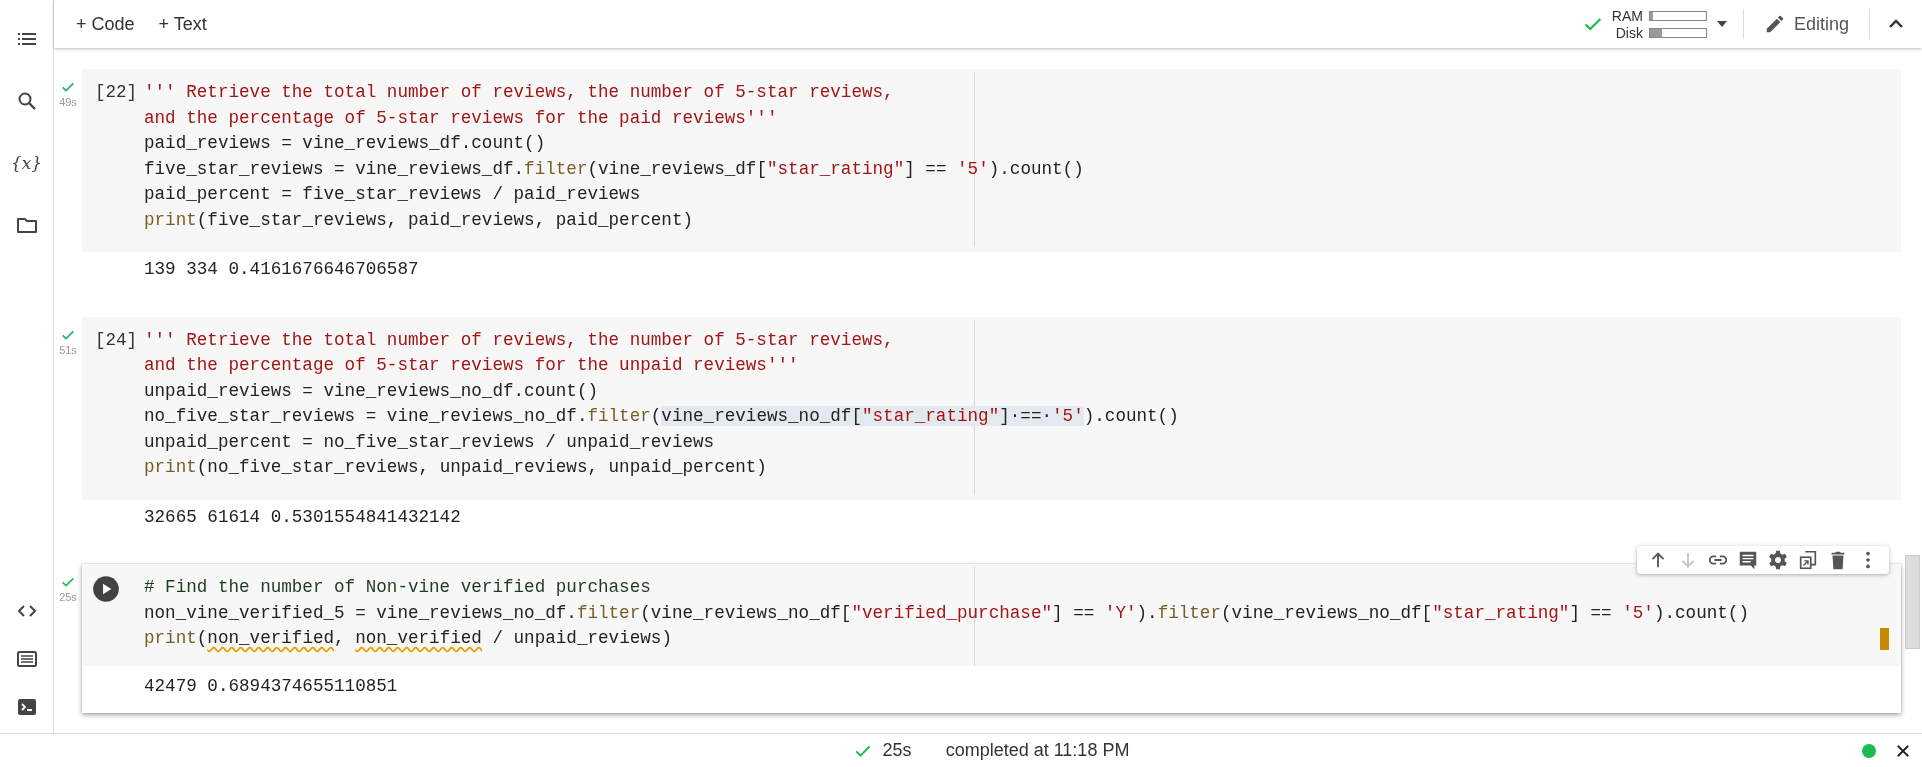  Describe the element at coordinates (116, 340) in the screenshot. I see `execution-count: [24]` at that location.